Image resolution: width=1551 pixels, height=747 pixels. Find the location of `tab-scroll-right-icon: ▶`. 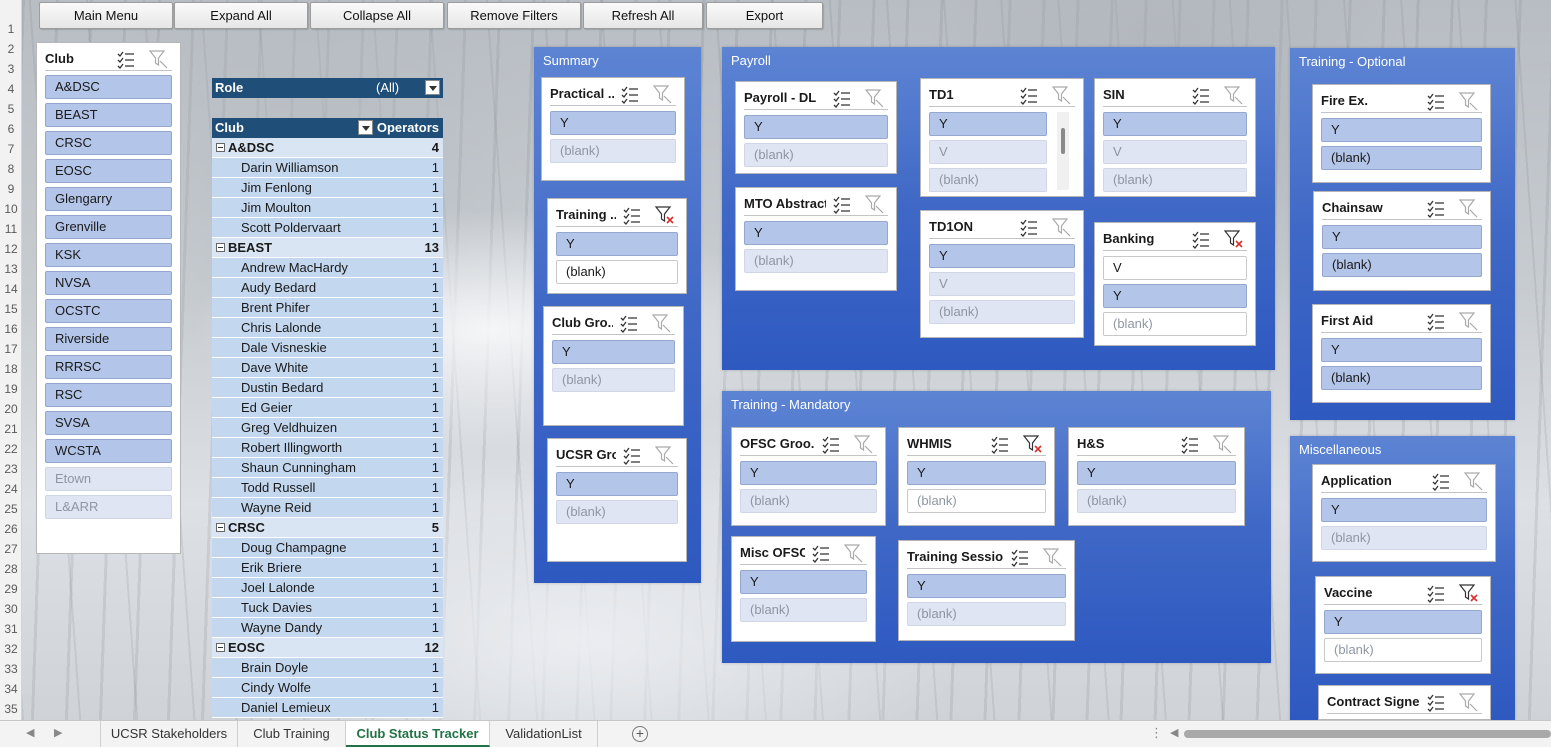

tab-scroll-right-icon: ▶ is located at coordinates (58, 732).